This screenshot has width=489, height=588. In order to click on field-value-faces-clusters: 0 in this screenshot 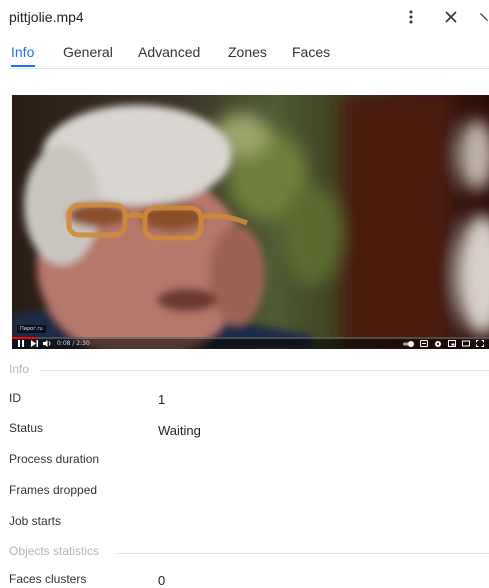, I will do `click(162, 580)`.